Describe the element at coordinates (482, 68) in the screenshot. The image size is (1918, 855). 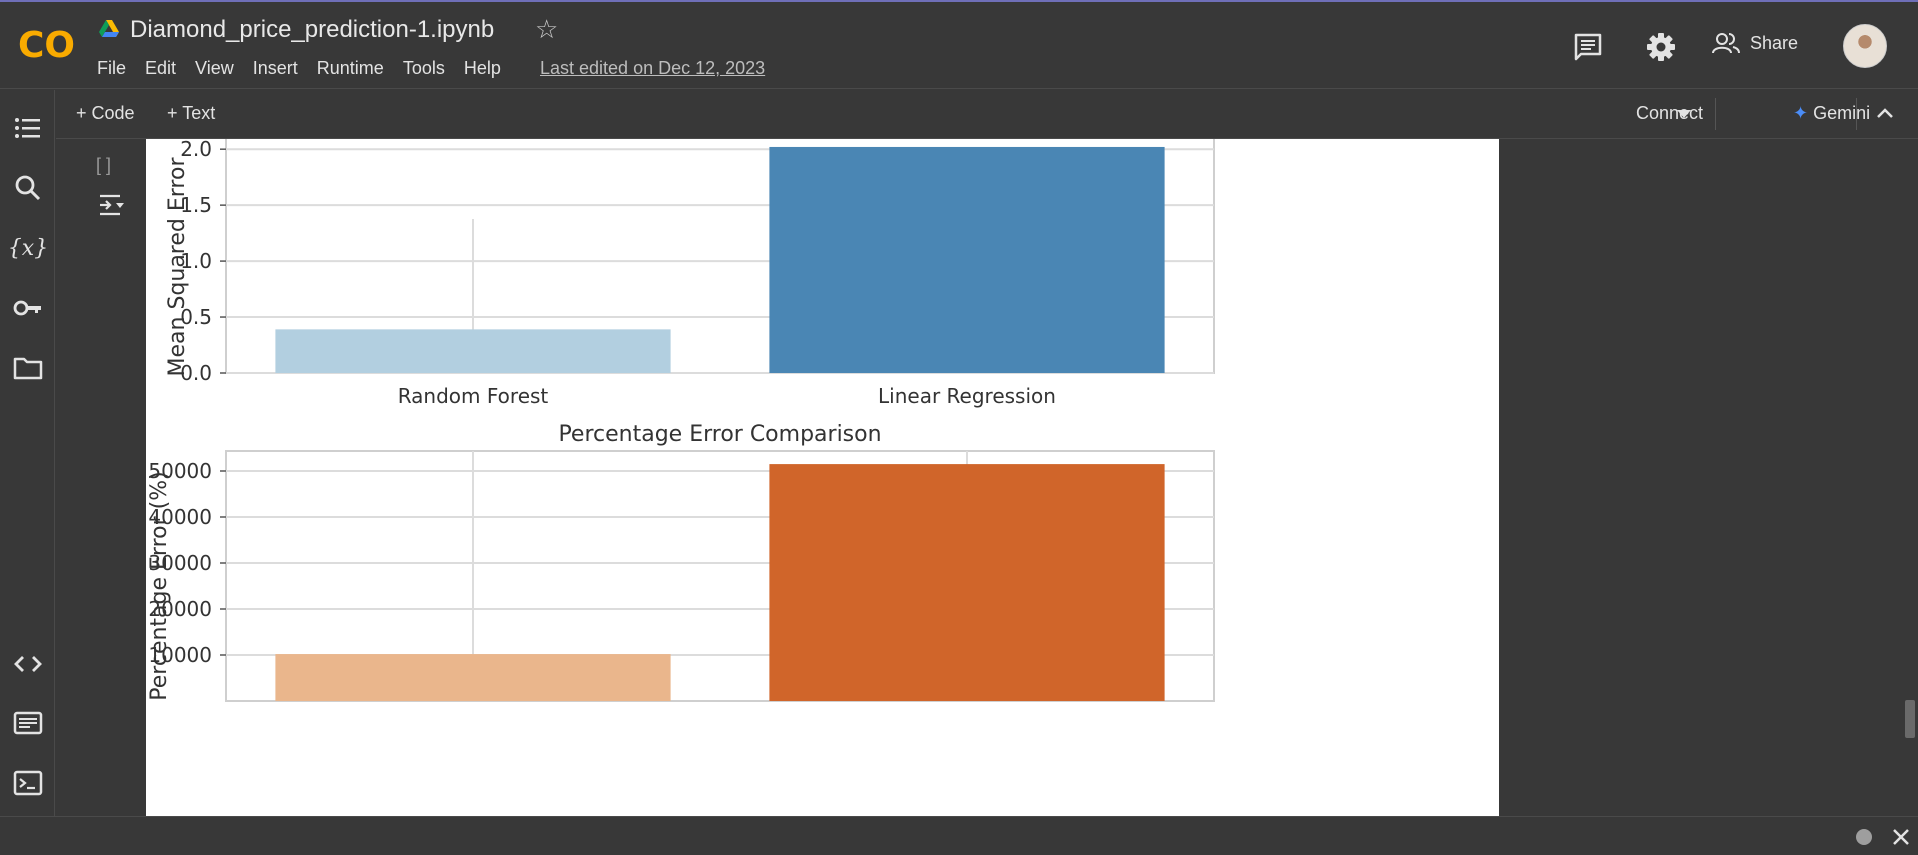
I see `menu-help: Help` at that location.